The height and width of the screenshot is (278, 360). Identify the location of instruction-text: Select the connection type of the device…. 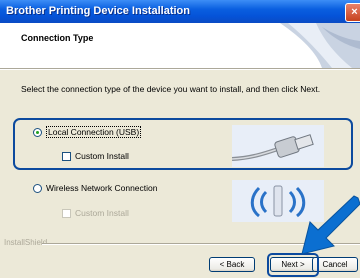
(171, 89).